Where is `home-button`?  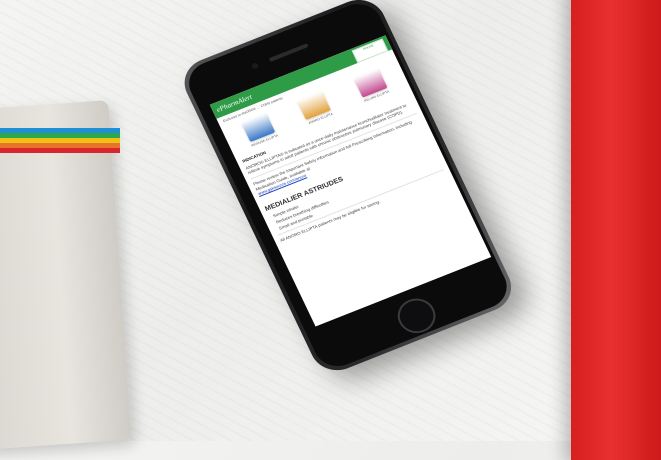 home-button is located at coordinates (416, 316).